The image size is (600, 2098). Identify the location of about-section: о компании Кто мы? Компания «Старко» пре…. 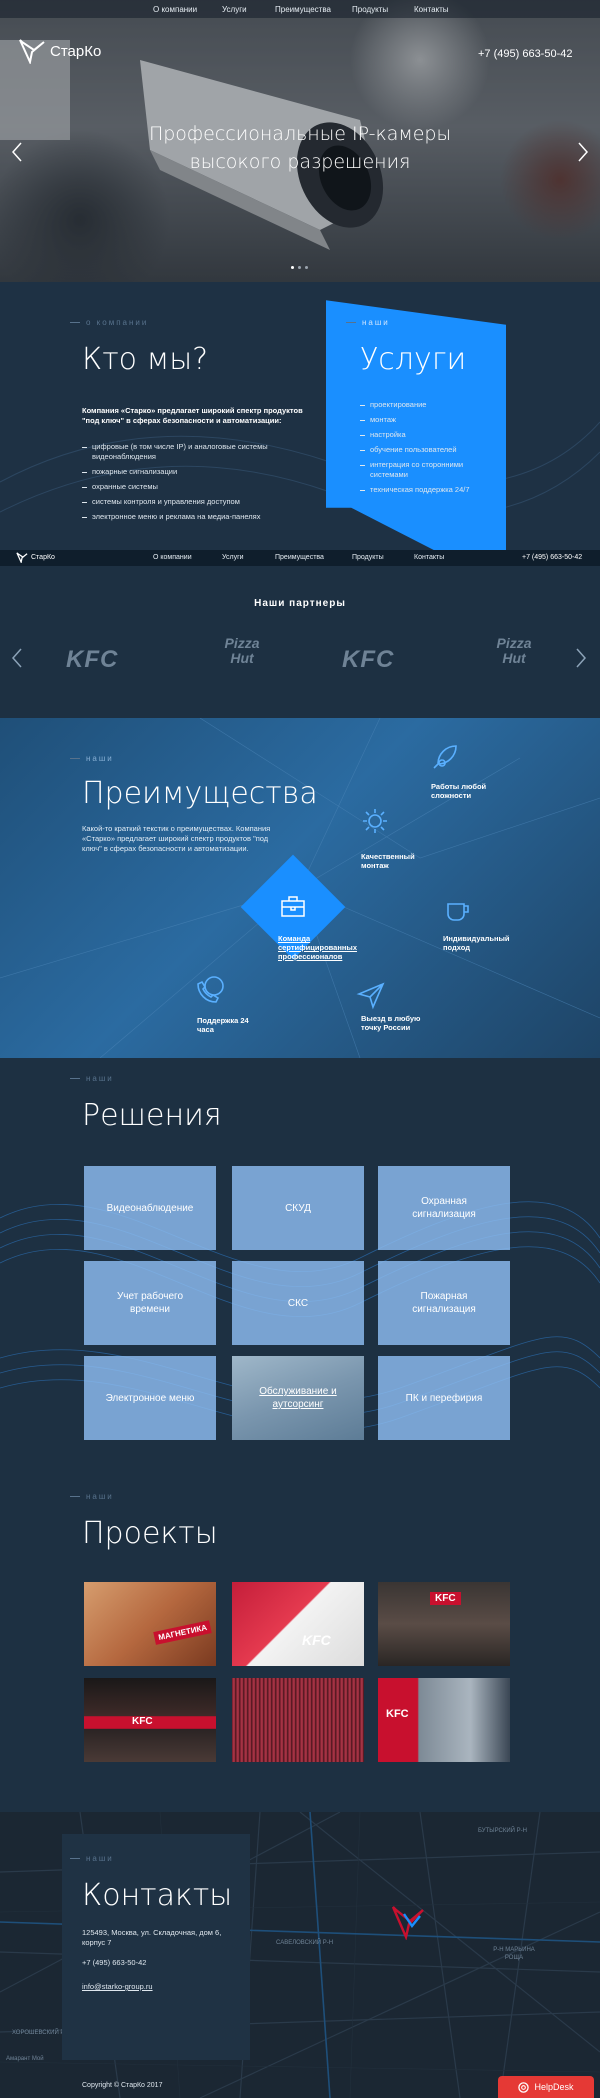
(300, 416).